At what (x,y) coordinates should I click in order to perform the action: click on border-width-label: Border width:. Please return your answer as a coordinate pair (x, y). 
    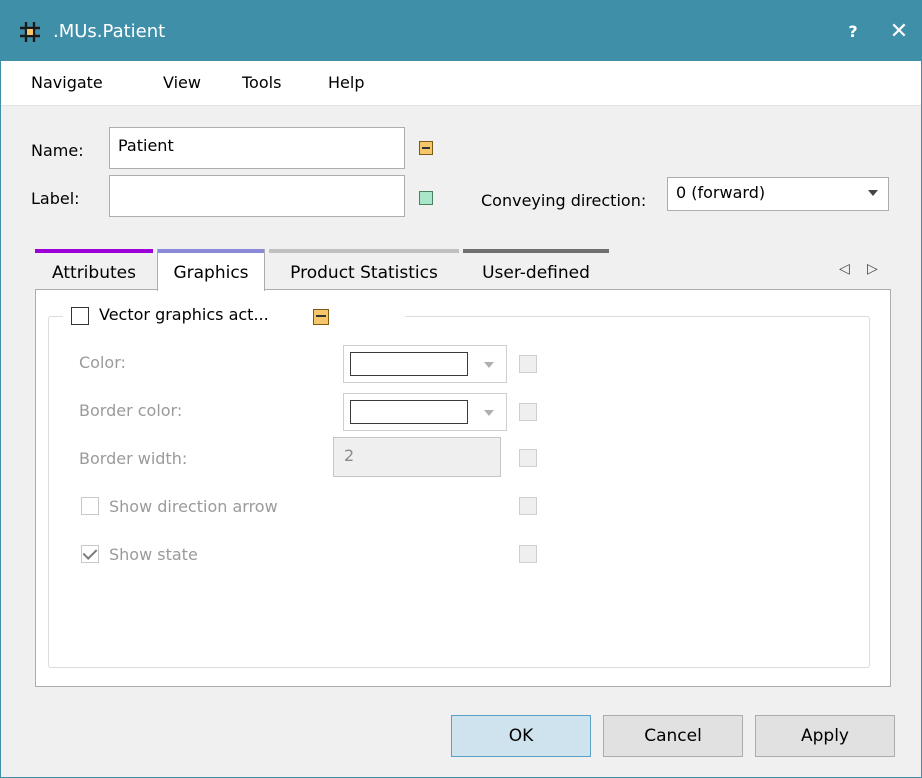
    Looking at the image, I should click on (133, 458).